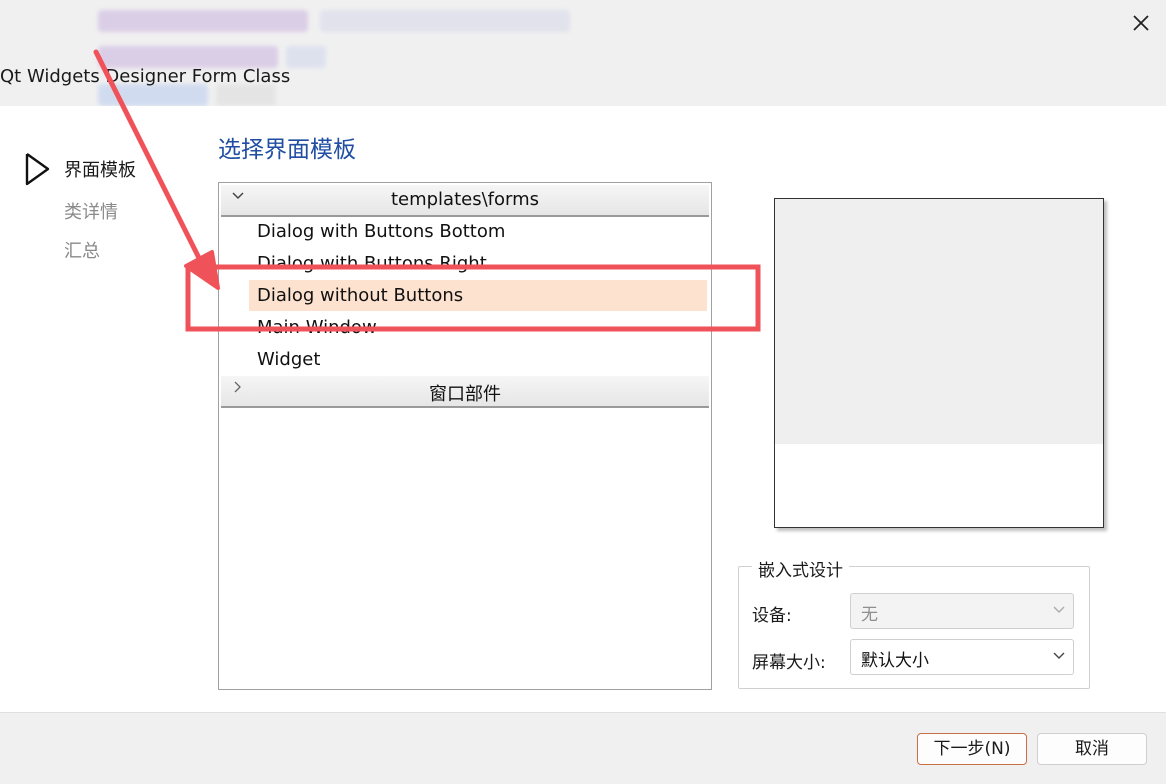 The width and height of the screenshot is (1166, 784). I want to click on current-step-play-icon, so click(37, 169).